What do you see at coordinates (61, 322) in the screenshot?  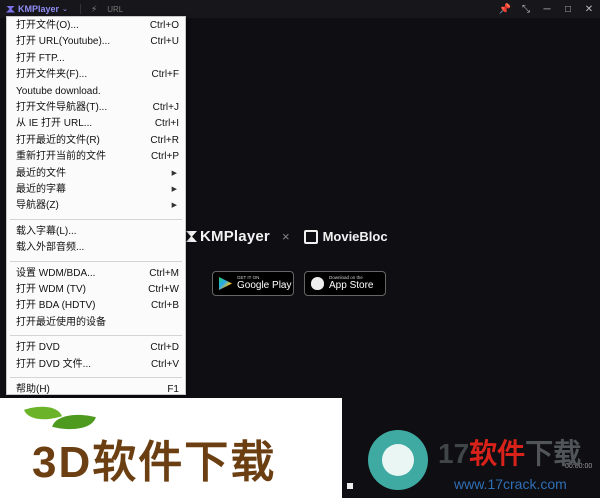 I see `menu-item-label: 打开最近使用的设备` at bounding box center [61, 322].